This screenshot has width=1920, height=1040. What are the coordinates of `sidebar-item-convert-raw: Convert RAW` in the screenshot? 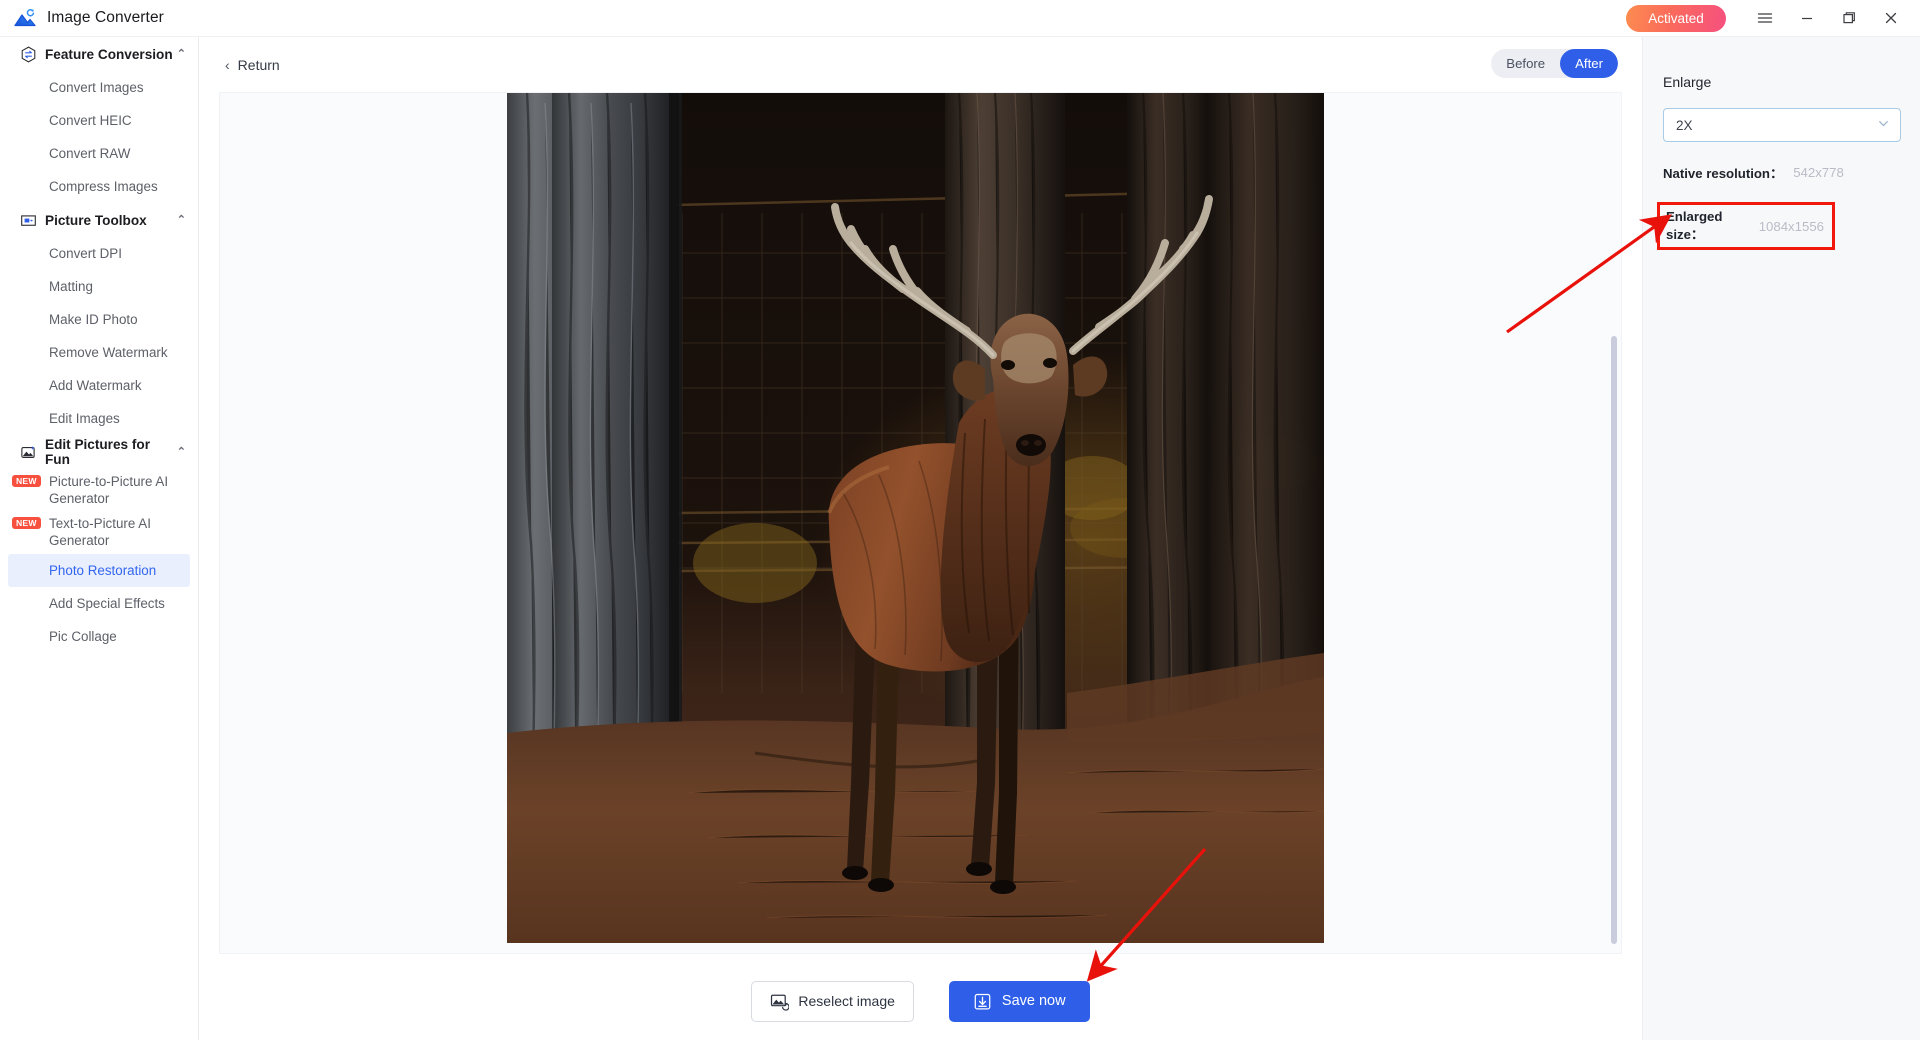 It's located at (99, 153).